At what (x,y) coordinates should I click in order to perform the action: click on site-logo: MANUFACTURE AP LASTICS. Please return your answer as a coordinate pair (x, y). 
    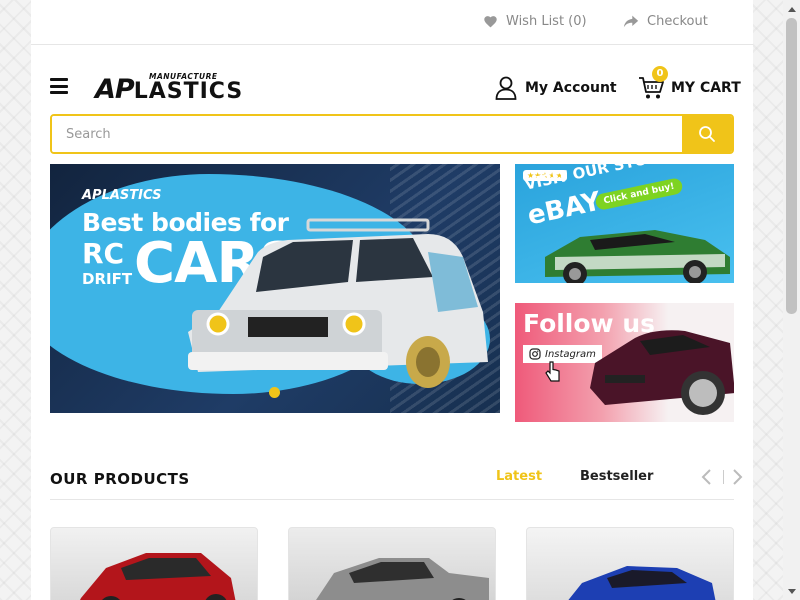
    Looking at the image, I should click on (195, 88).